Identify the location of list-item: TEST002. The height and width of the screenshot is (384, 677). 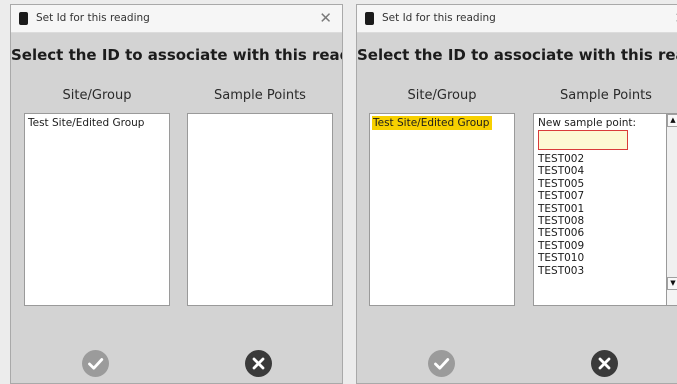
(561, 159).